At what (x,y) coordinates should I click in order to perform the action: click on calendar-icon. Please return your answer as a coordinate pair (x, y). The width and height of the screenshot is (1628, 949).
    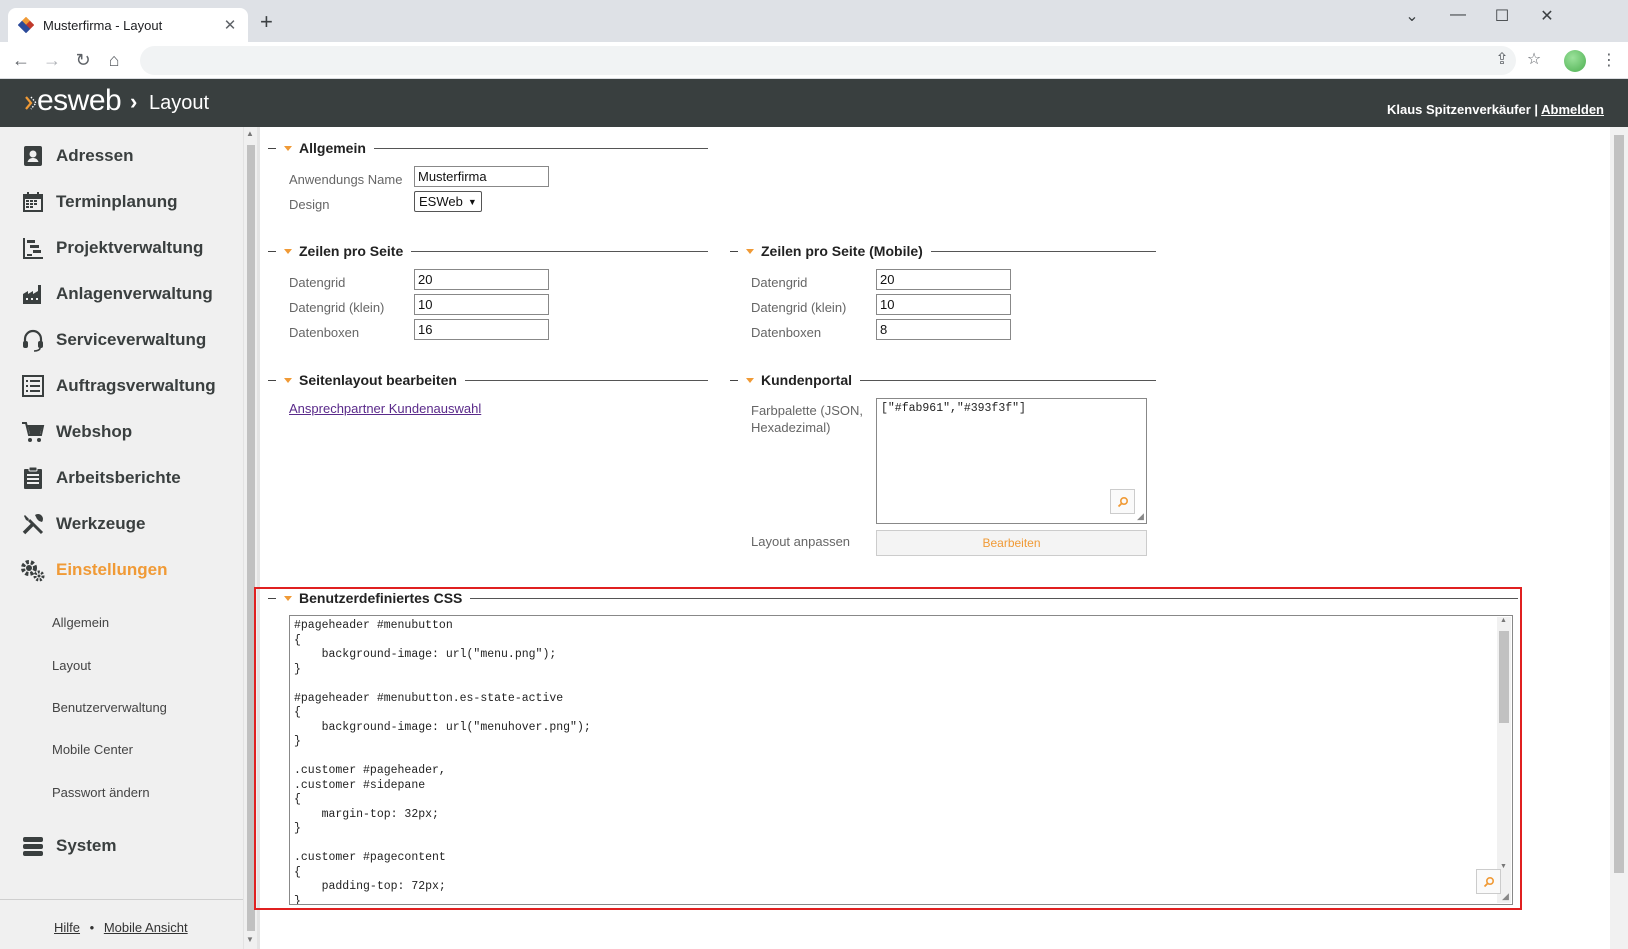
    Looking at the image, I should click on (33, 202).